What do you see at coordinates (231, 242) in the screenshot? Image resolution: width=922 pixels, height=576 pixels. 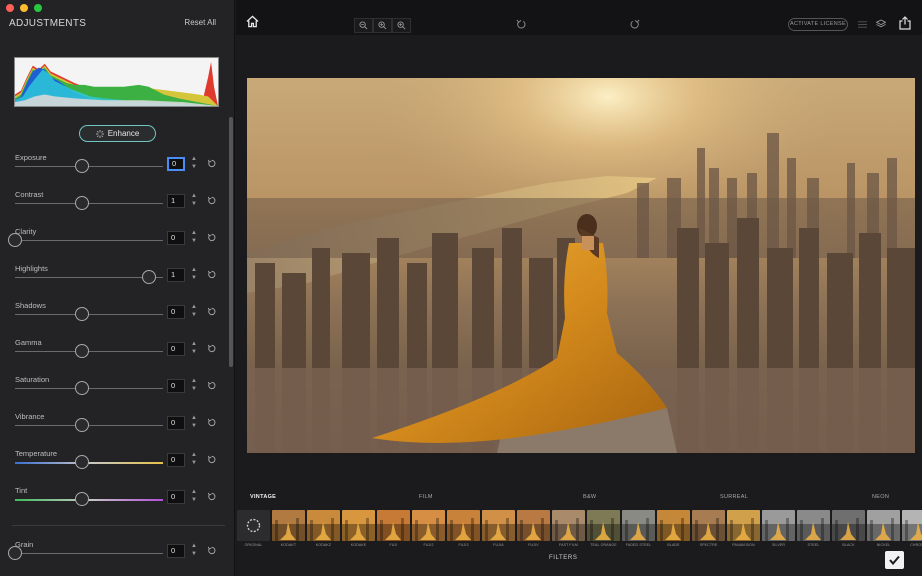 I see `sidebar-scrollbar` at bounding box center [231, 242].